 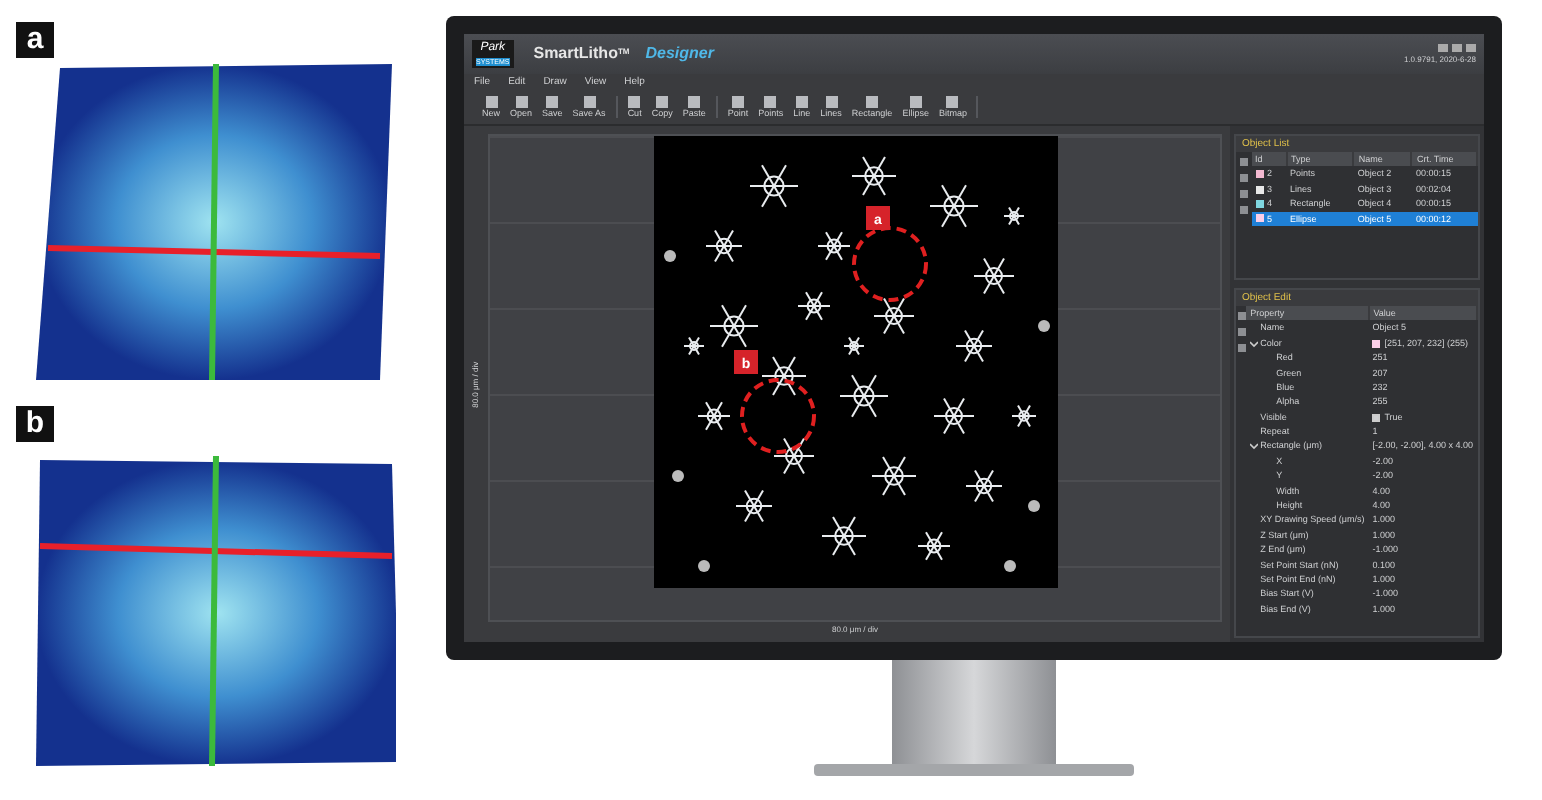 What do you see at coordinates (679, 54) in the screenshot?
I see `app-subtitle: Designer` at bounding box center [679, 54].